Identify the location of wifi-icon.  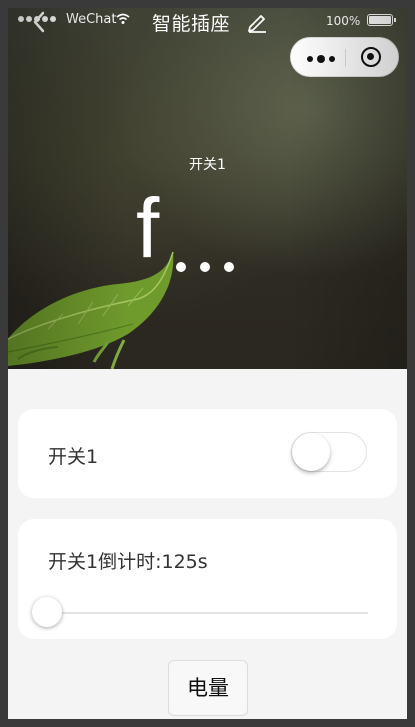
(123, 18).